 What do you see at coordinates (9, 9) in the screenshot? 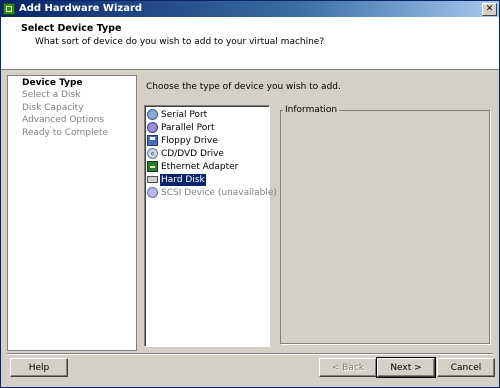
I see `hardware-wizard-icon` at bounding box center [9, 9].